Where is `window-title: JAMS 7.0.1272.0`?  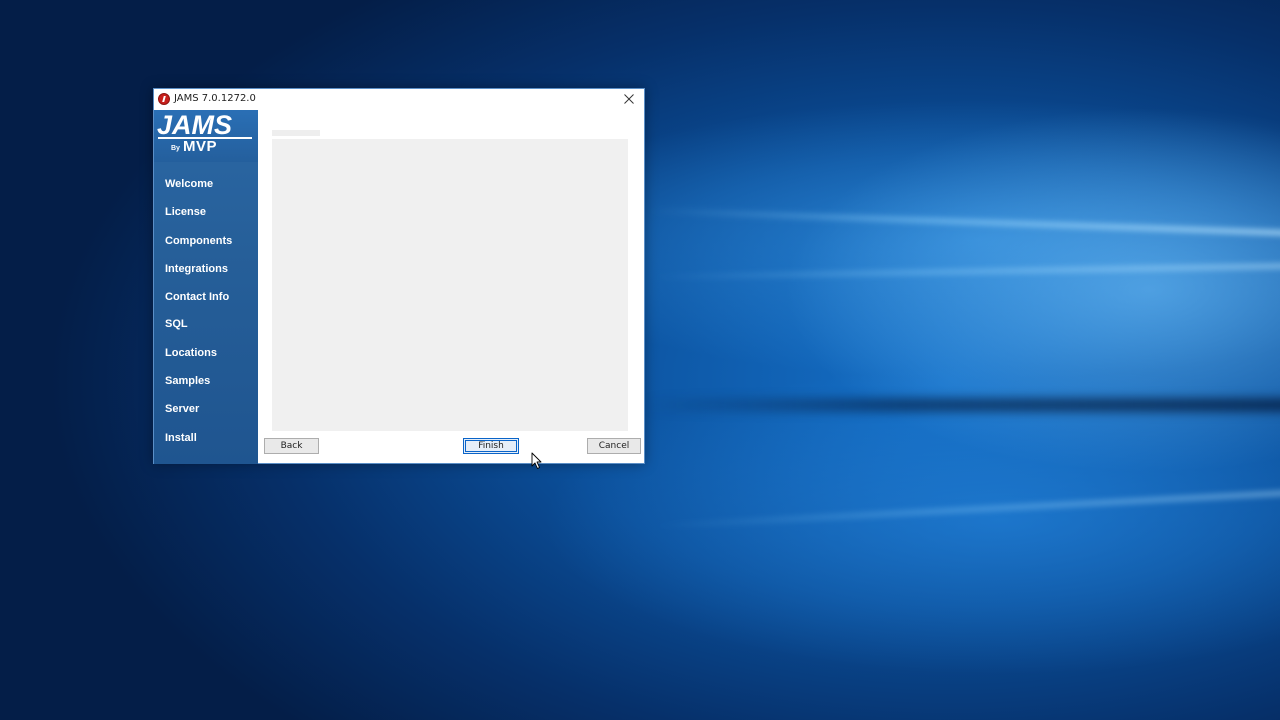
window-title: JAMS 7.0.1272.0 is located at coordinates (215, 98).